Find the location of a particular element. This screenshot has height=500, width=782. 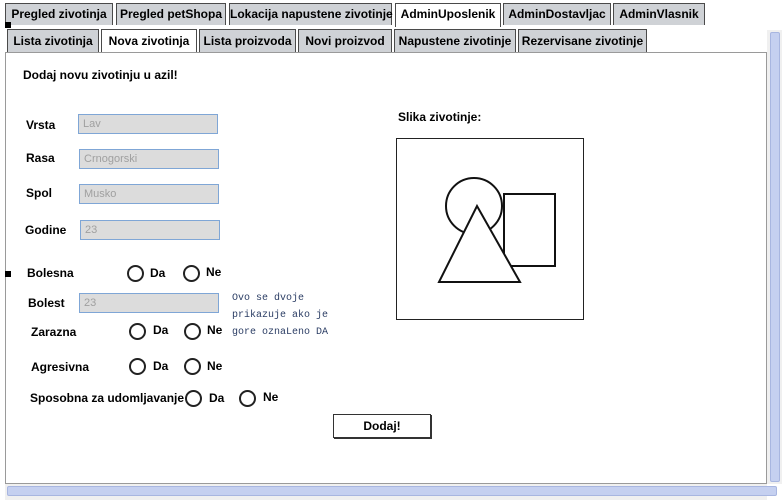

sposobna-da-radio is located at coordinates (193, 398).